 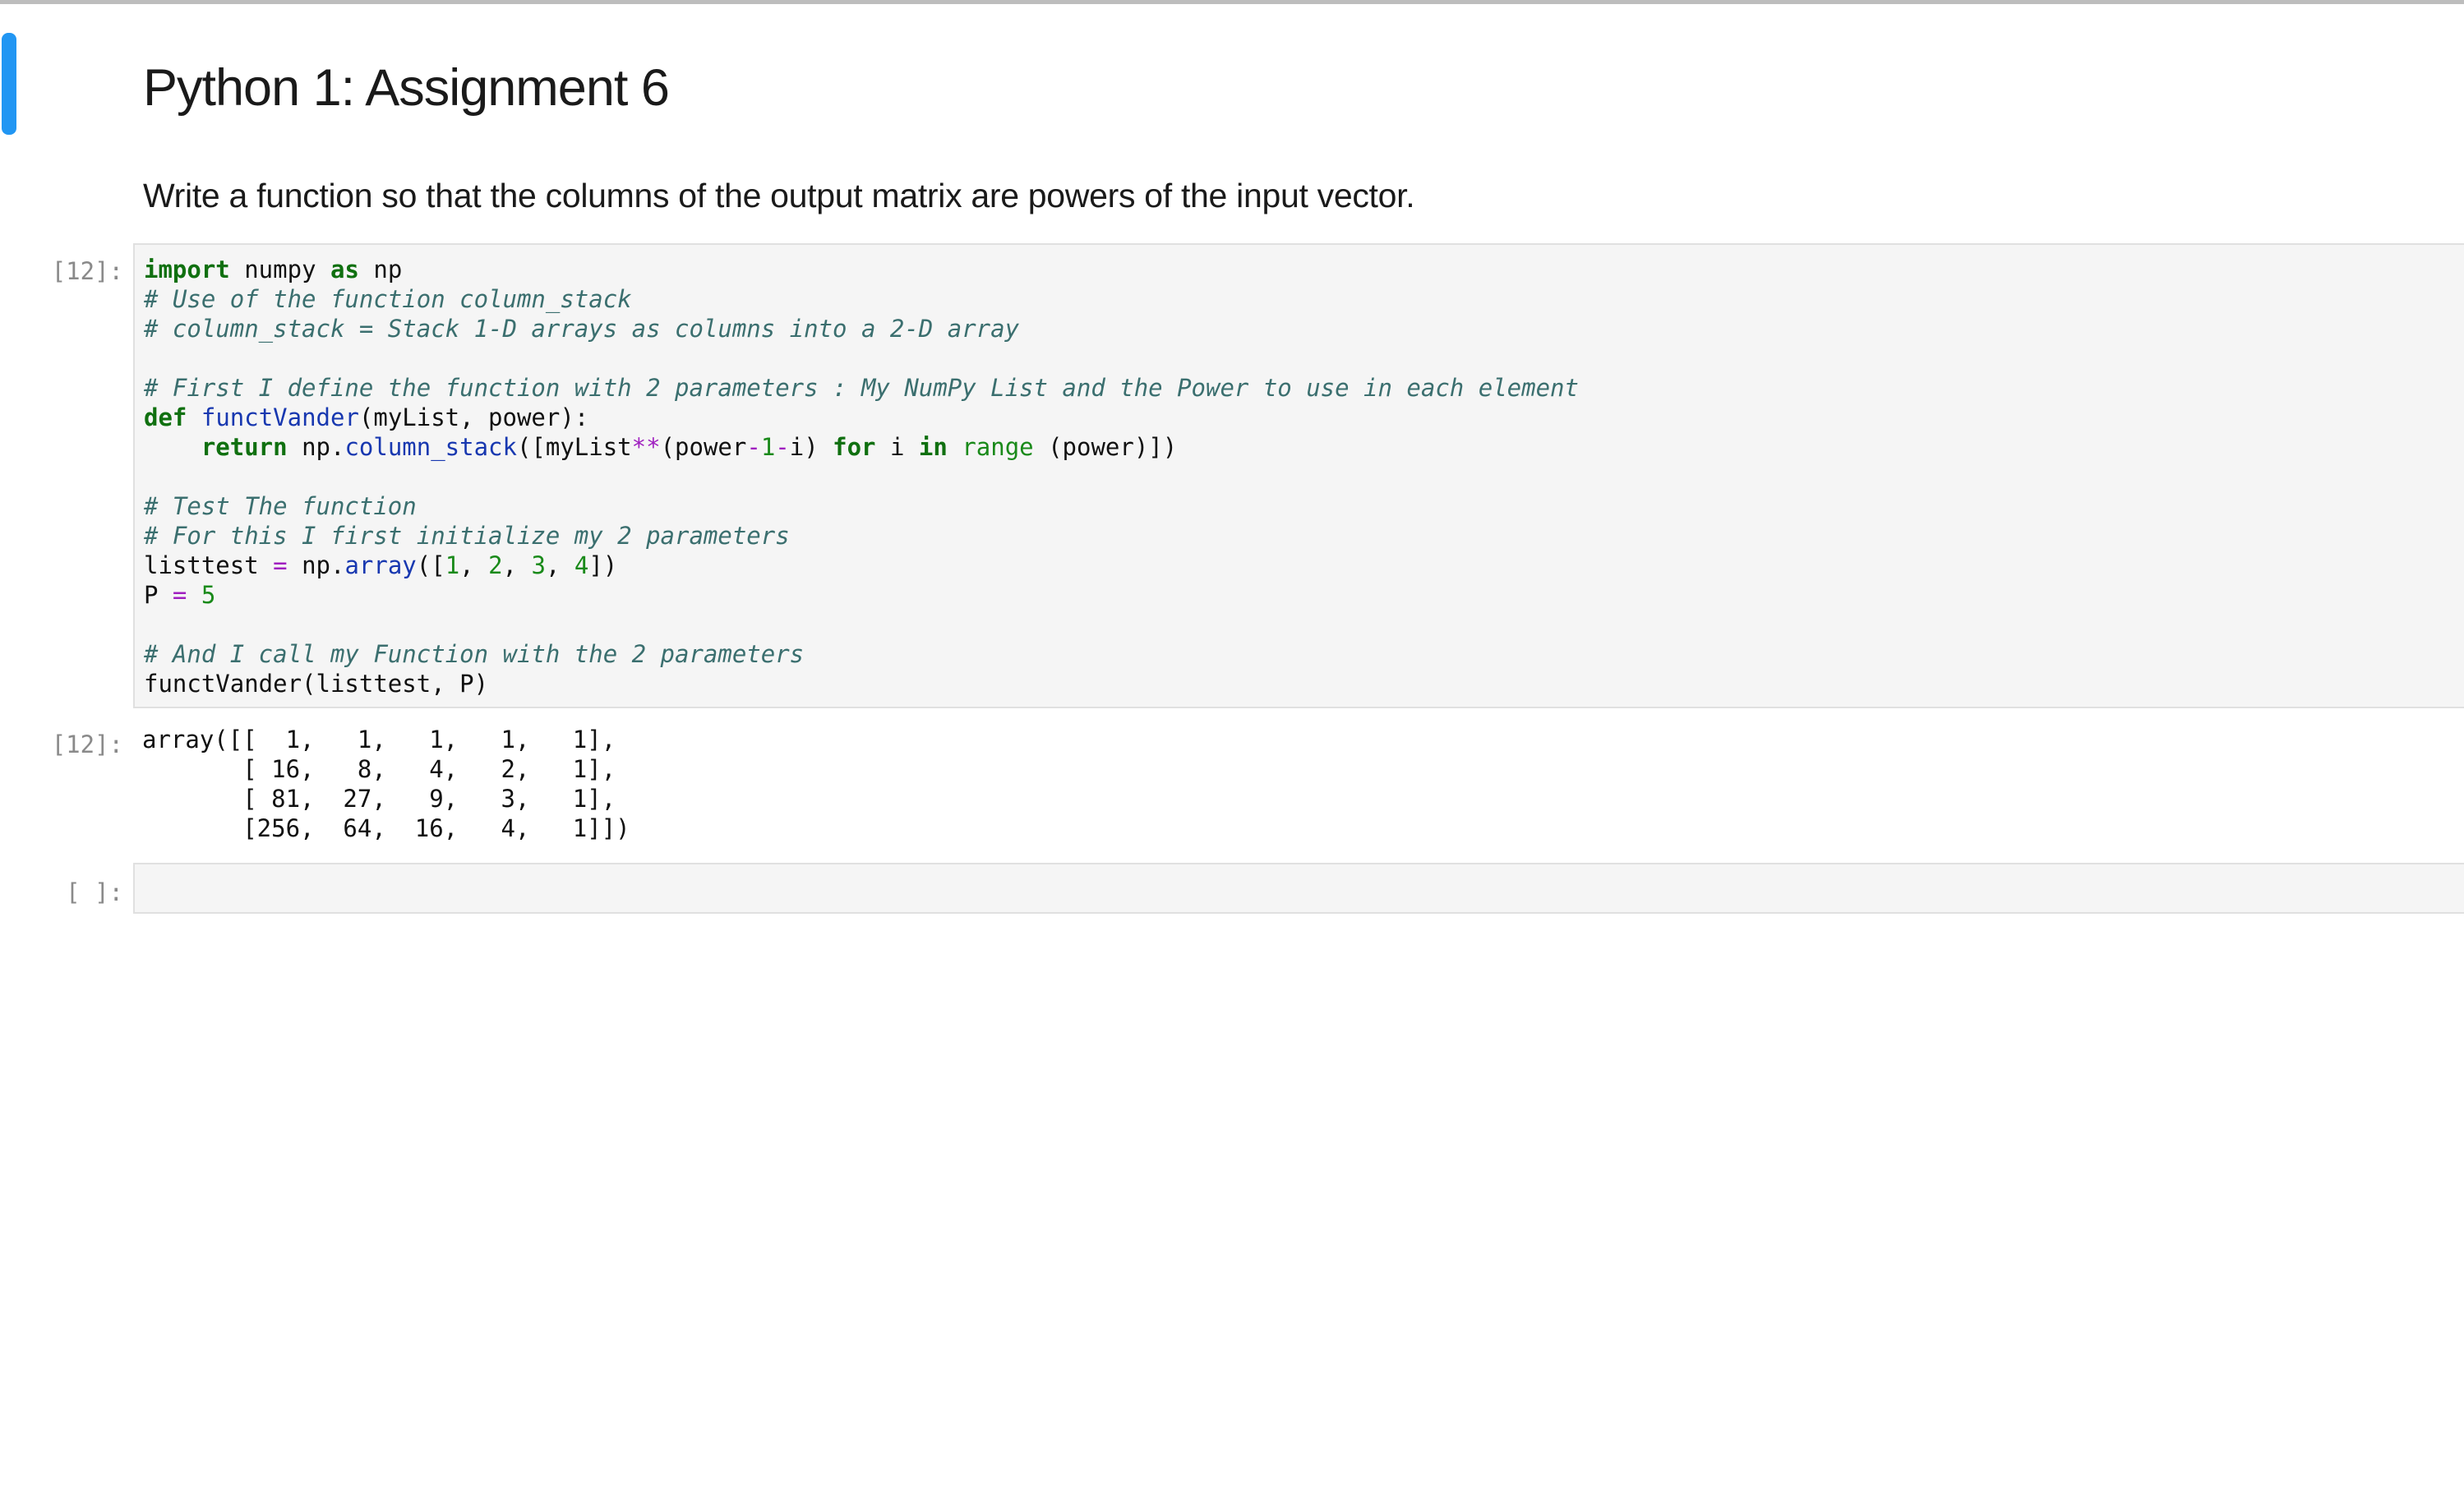 What do you see at coordinates (379, 740) in the screenshot?
I see `output-line: array([[ 1, 1, 1, 1, 1],` at bounding box center [379, 740].